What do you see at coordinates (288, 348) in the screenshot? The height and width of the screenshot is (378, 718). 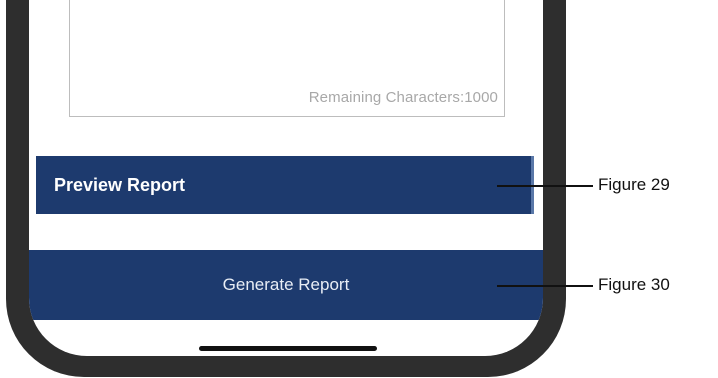 I see `home-indicator` at bounding box center [288, 348].